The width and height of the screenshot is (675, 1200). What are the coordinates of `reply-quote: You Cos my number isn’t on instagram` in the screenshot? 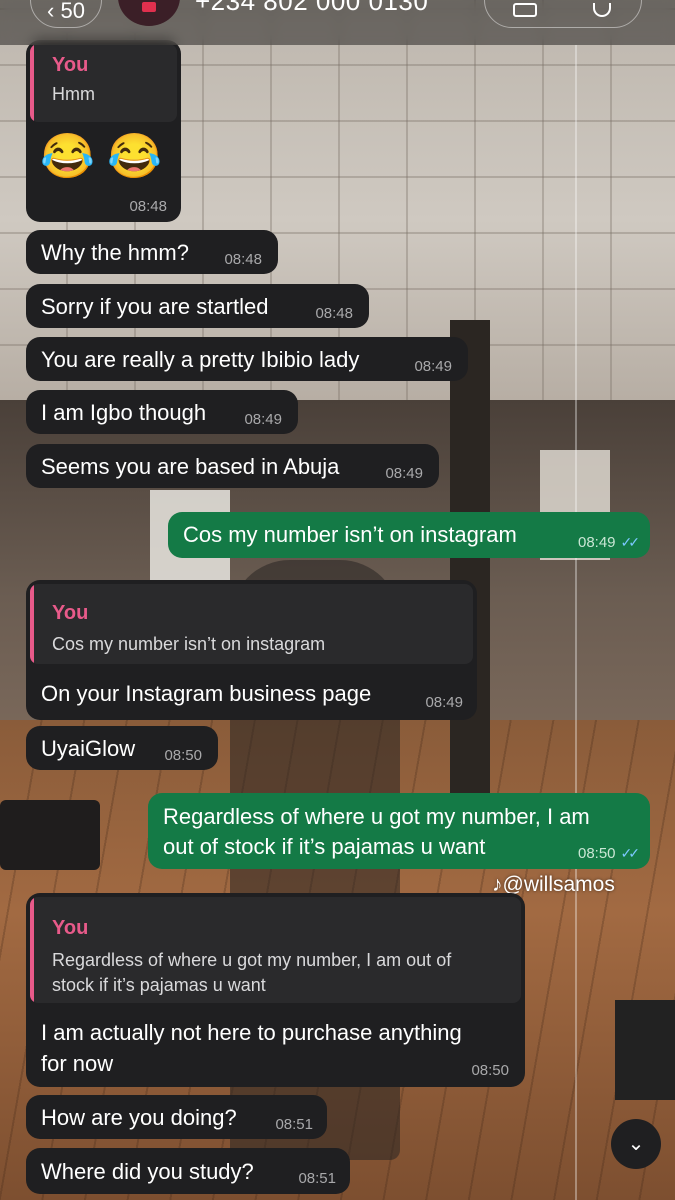 It's located at (251, 624).